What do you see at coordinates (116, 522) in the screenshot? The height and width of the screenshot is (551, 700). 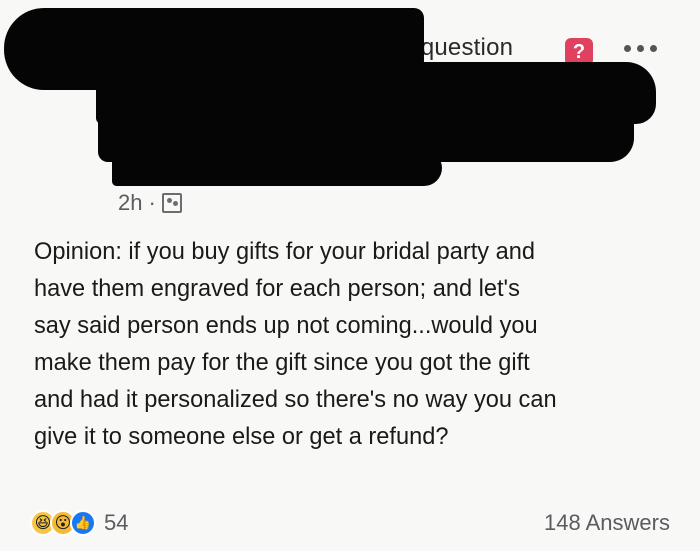 I see `reaction-count: 54` at bounding box center [116, 522].